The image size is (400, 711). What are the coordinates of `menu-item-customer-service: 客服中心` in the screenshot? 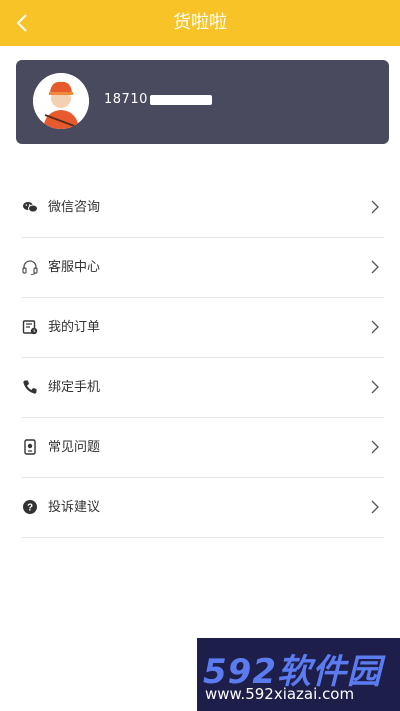 It's located at (203, 268).